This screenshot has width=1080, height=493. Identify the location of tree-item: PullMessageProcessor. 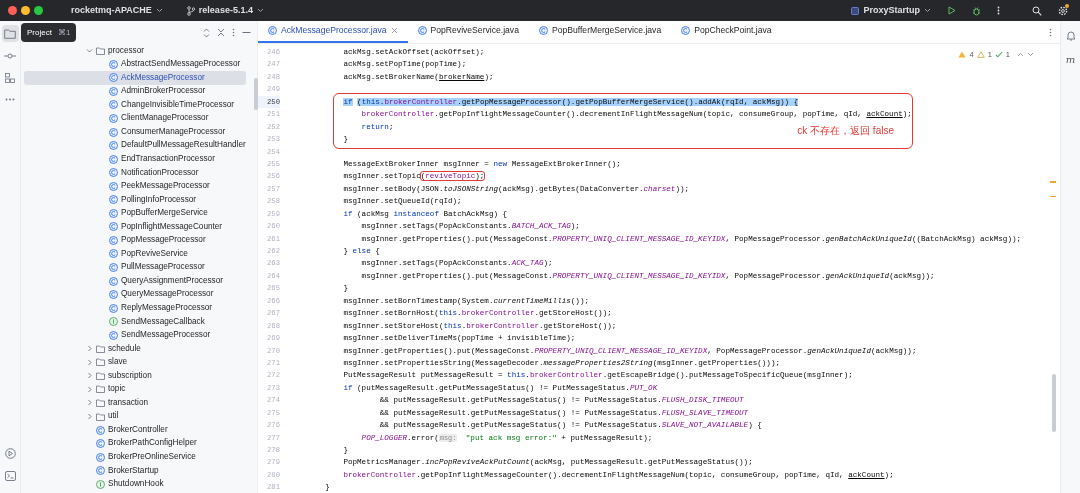
(135, 267).